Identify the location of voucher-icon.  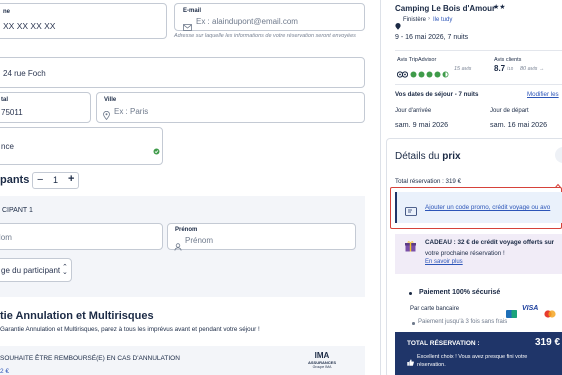
(411, 209).